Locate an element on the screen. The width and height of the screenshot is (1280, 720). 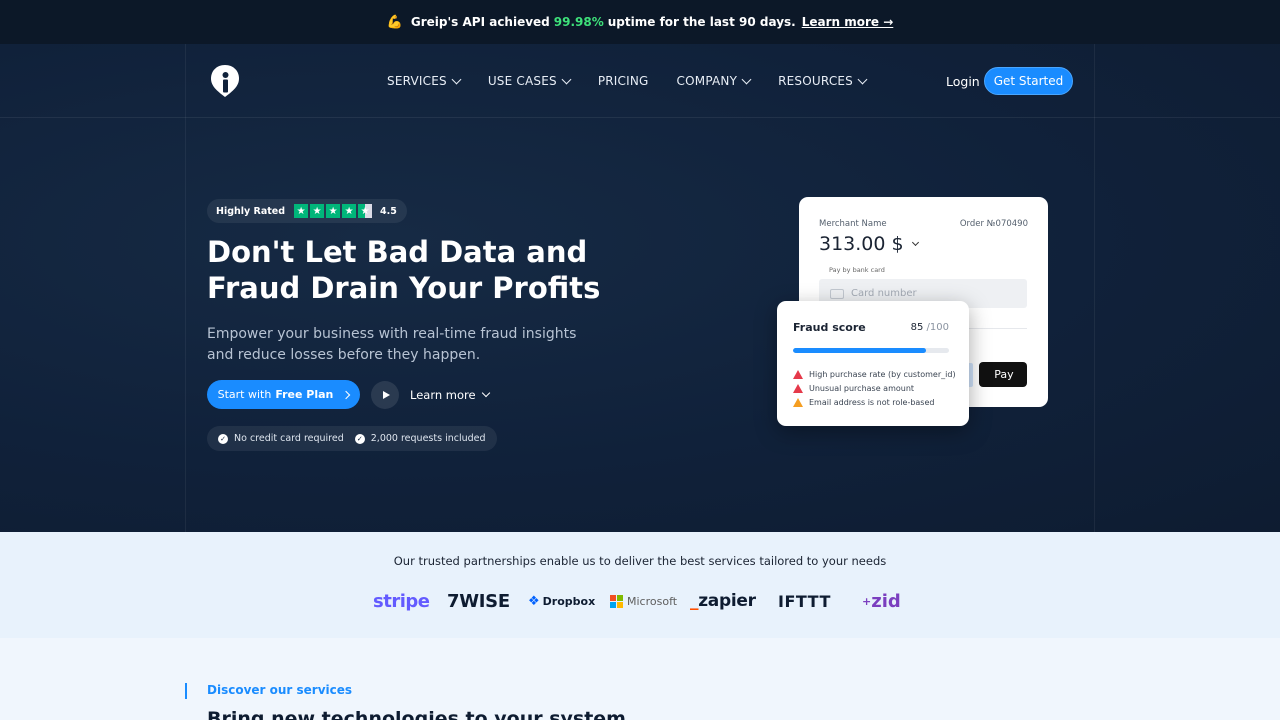
learn-more-dropdown: Learn more is located at coordinates (450, 395).